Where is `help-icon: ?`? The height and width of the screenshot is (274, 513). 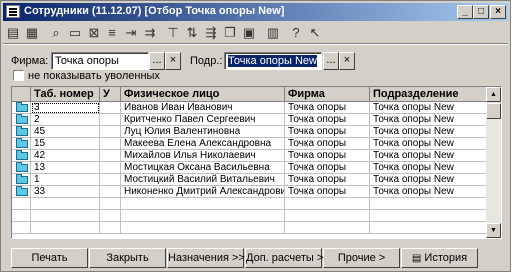 help-icon: ? is located at coordinates (296, 33).